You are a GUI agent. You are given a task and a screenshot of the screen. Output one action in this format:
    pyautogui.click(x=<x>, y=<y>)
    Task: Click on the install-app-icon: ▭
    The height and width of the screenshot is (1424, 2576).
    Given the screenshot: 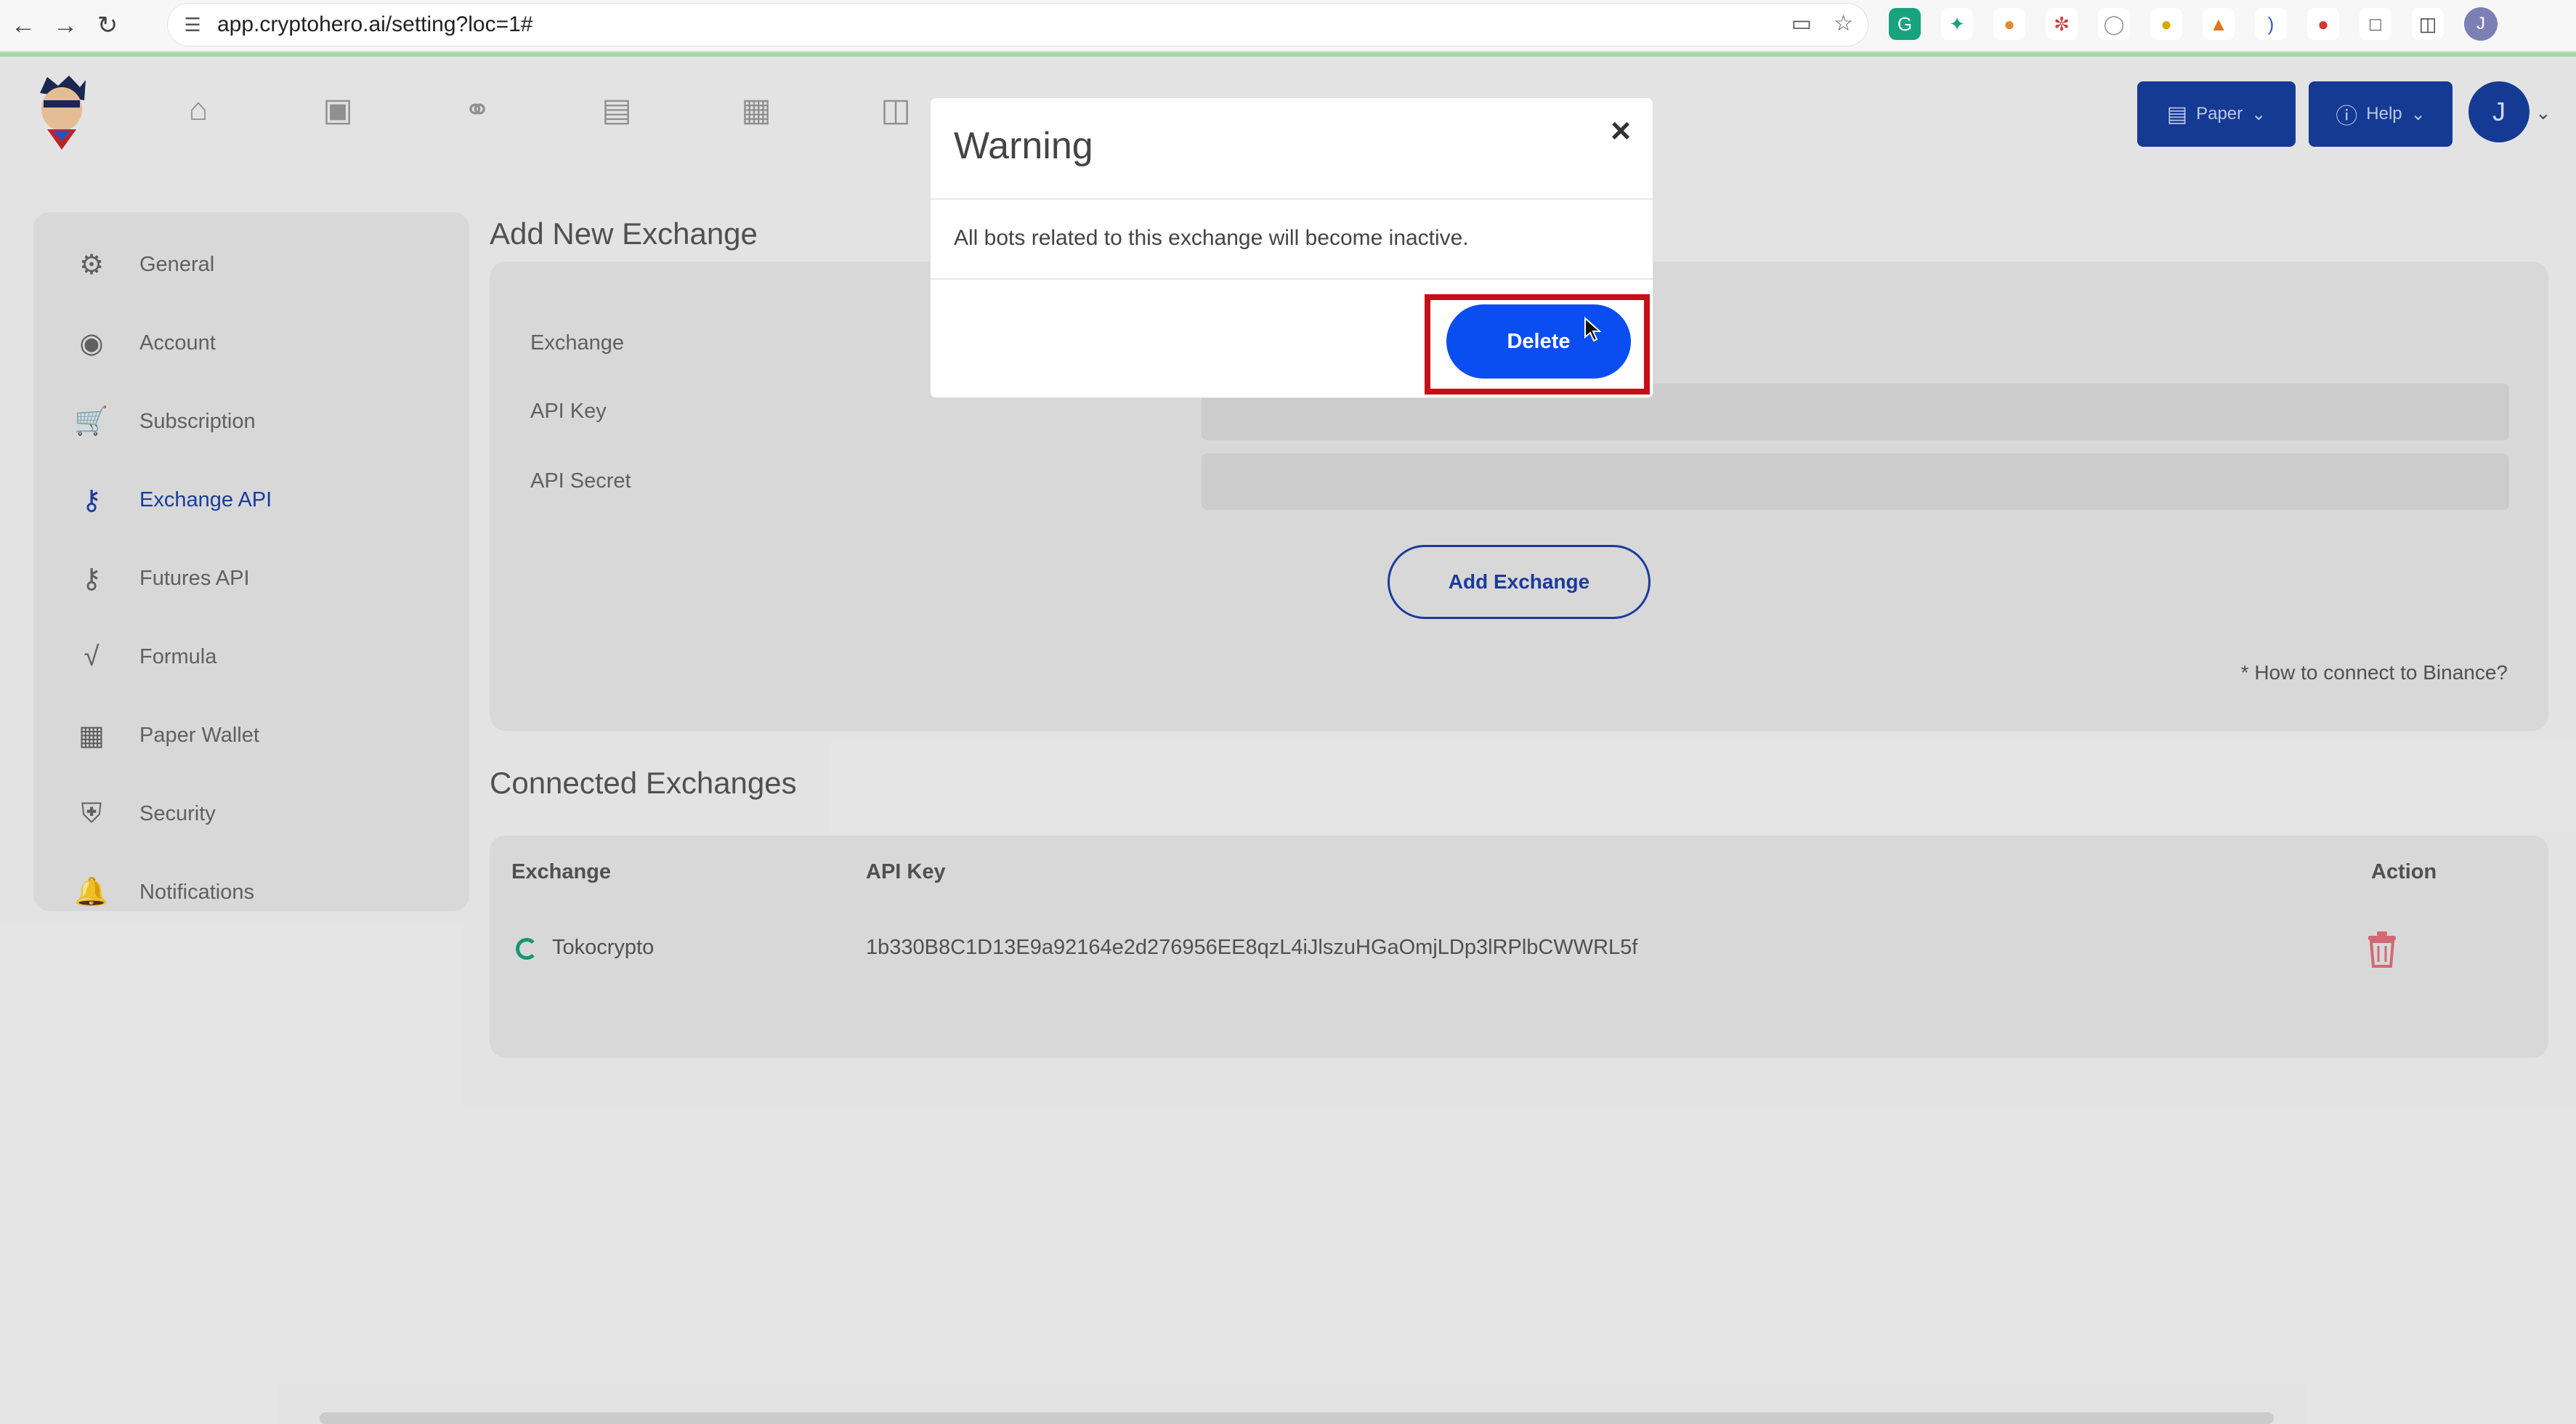 What is the action you would take?
    pyautogui.click(x=1801, y=23)
    